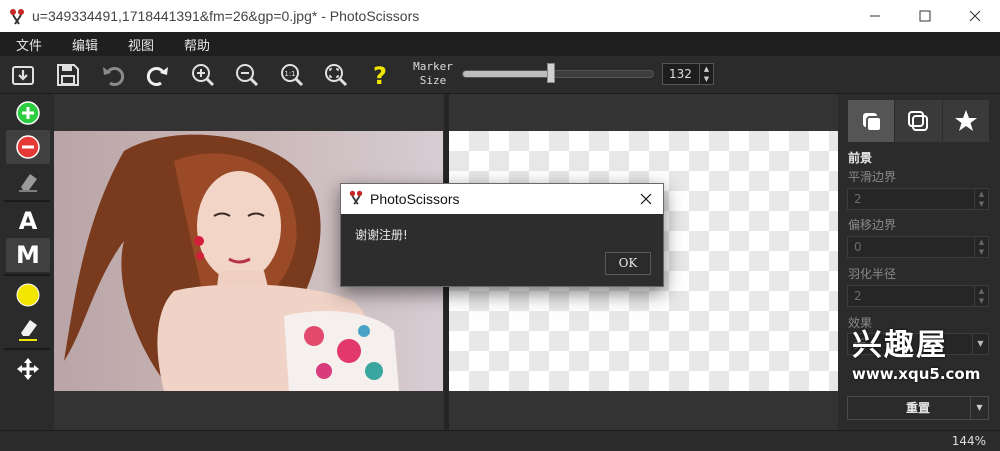 The height and width of the screenshot is (451, 1000). Describe the element at coordinates (28, 113) in the screenshot. I see `foreground-marker-icon` at that location.